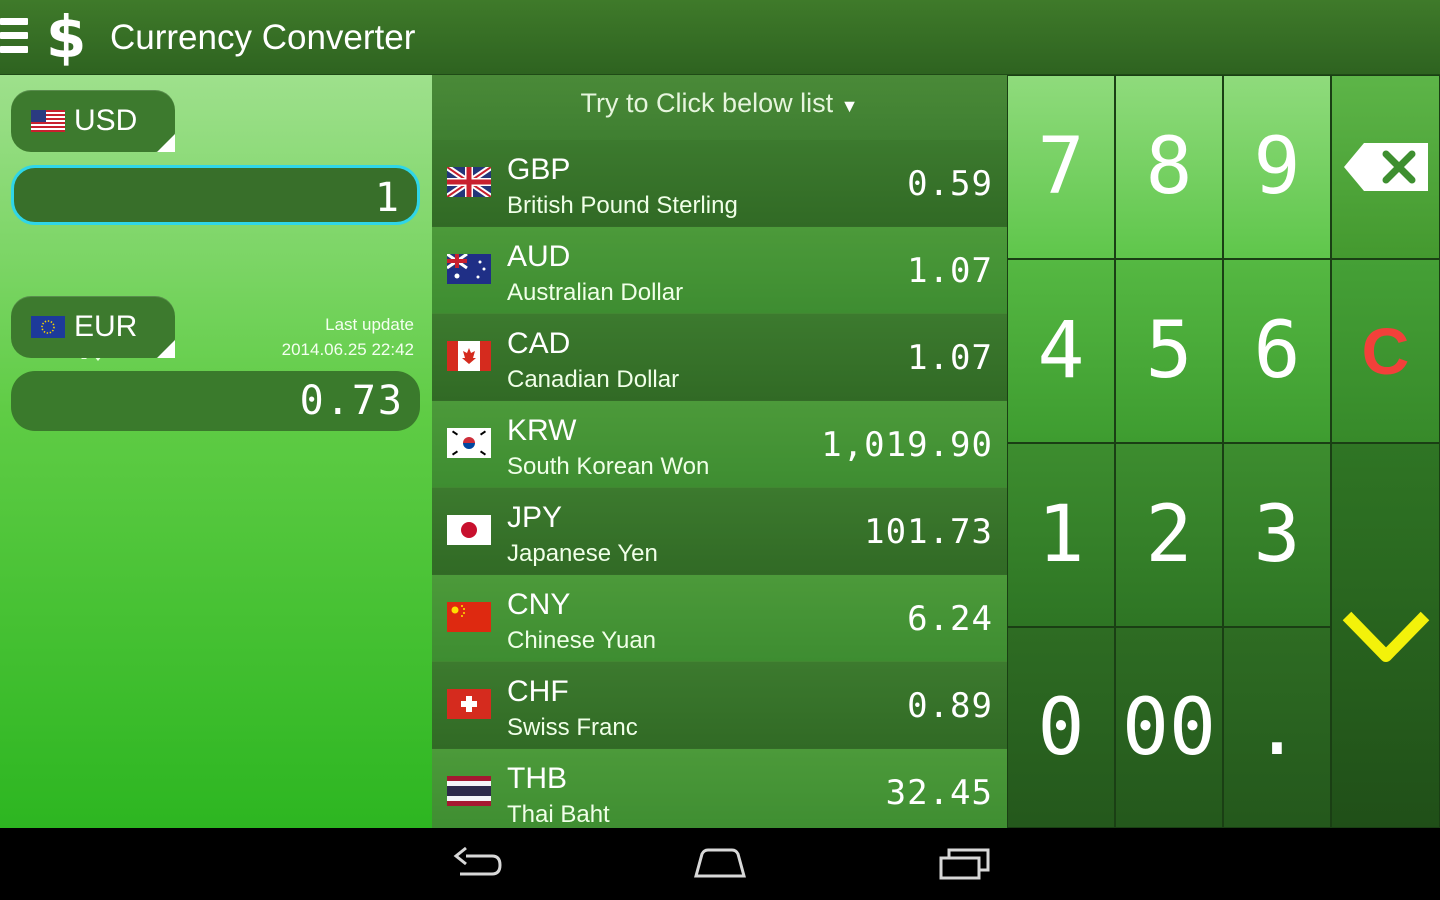 This screenshot has width=1440, height=900. Describe the element at coordinates (719, 357) in the screenshot. I see `currency-row-cad: CAD Canadian Dollar 1.07` at that location.